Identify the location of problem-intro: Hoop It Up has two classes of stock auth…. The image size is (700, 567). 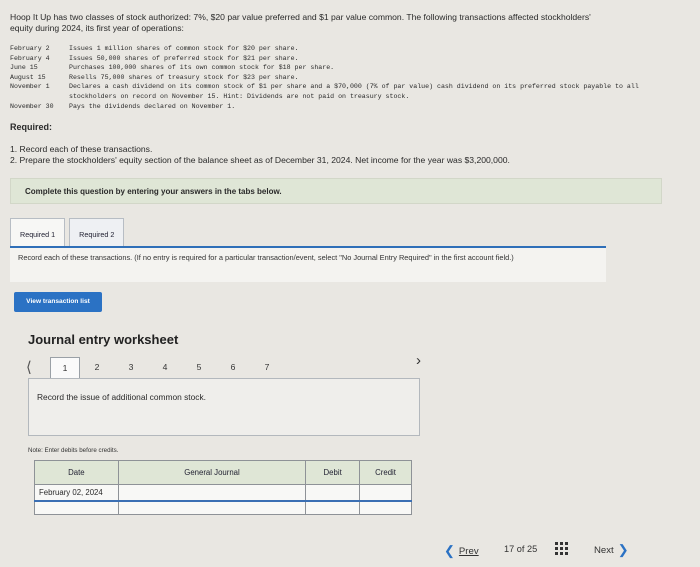
(300, 22).